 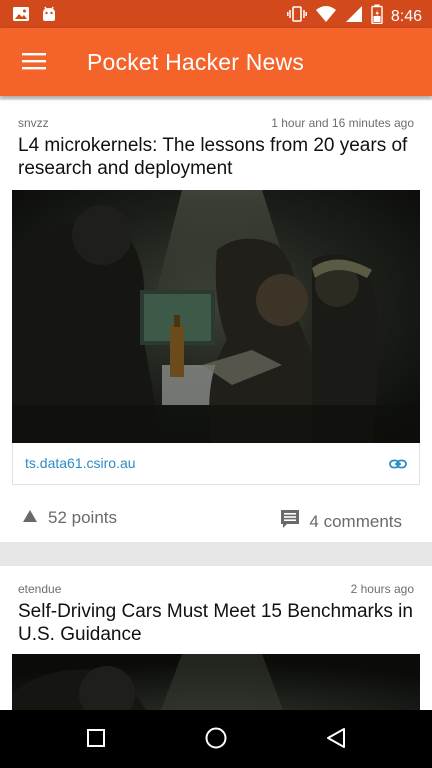 I want to click on image-icon, so click(x=21, y=16).